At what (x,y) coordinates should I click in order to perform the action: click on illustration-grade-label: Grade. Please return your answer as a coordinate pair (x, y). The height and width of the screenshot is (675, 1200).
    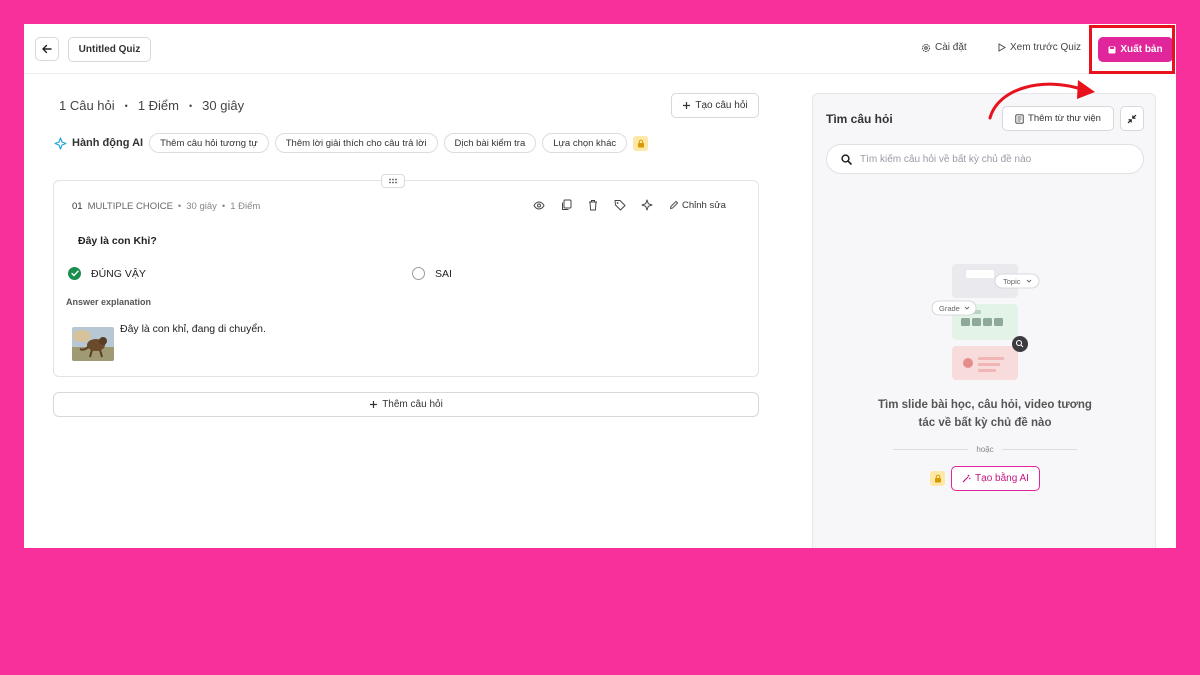
    Looking at the image, I should click on (949, 308).